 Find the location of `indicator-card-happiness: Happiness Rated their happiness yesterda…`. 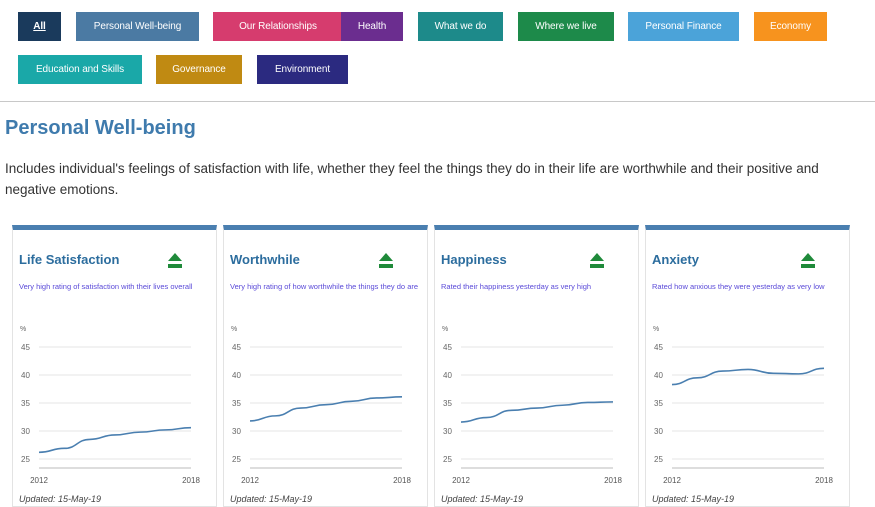

indicator-card-happiness: Happiness Rated their happiness yesterda… is located at coordinates (536, 366).